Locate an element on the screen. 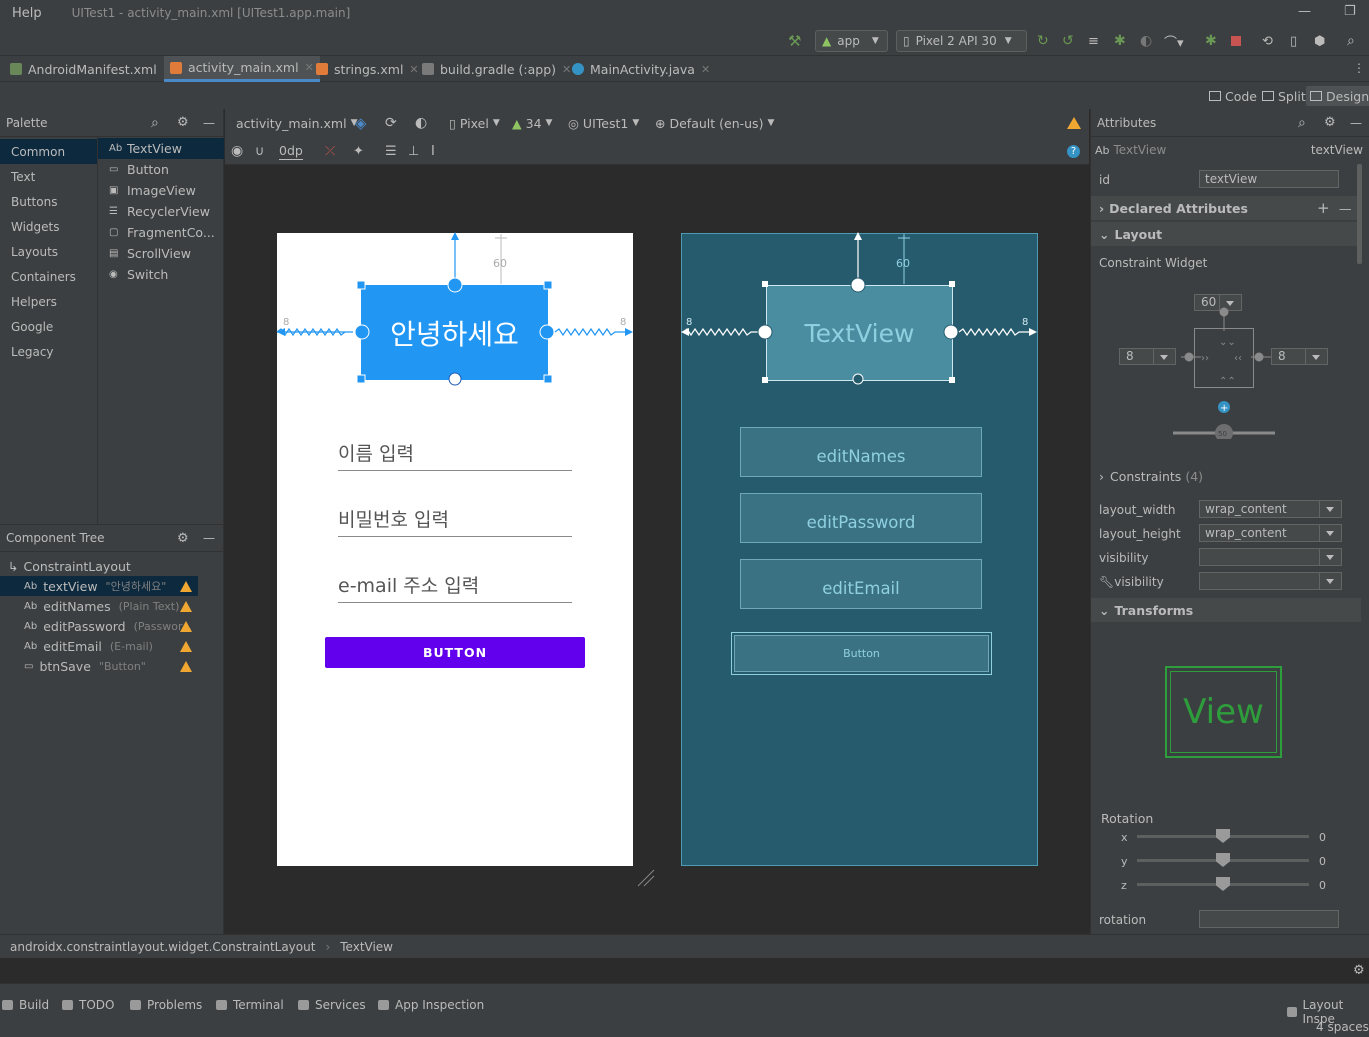 This screenshot has height=1037, width=1369. tree-item-btnSave: ▭ btnSave "Button" is located at coordinates (99, 666).